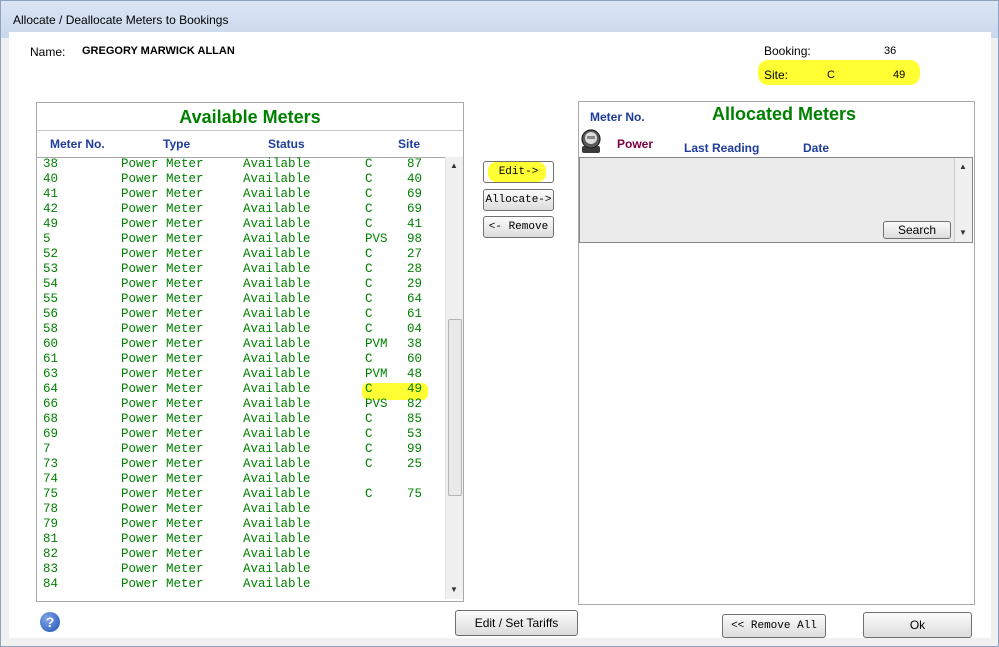 The width and height of the screenshot is (999, 647). What do you see at coordinates (241, 584) in the screenshot?
I see `list-item: 84 Power Meter Available` at bounding box center [241, 584].